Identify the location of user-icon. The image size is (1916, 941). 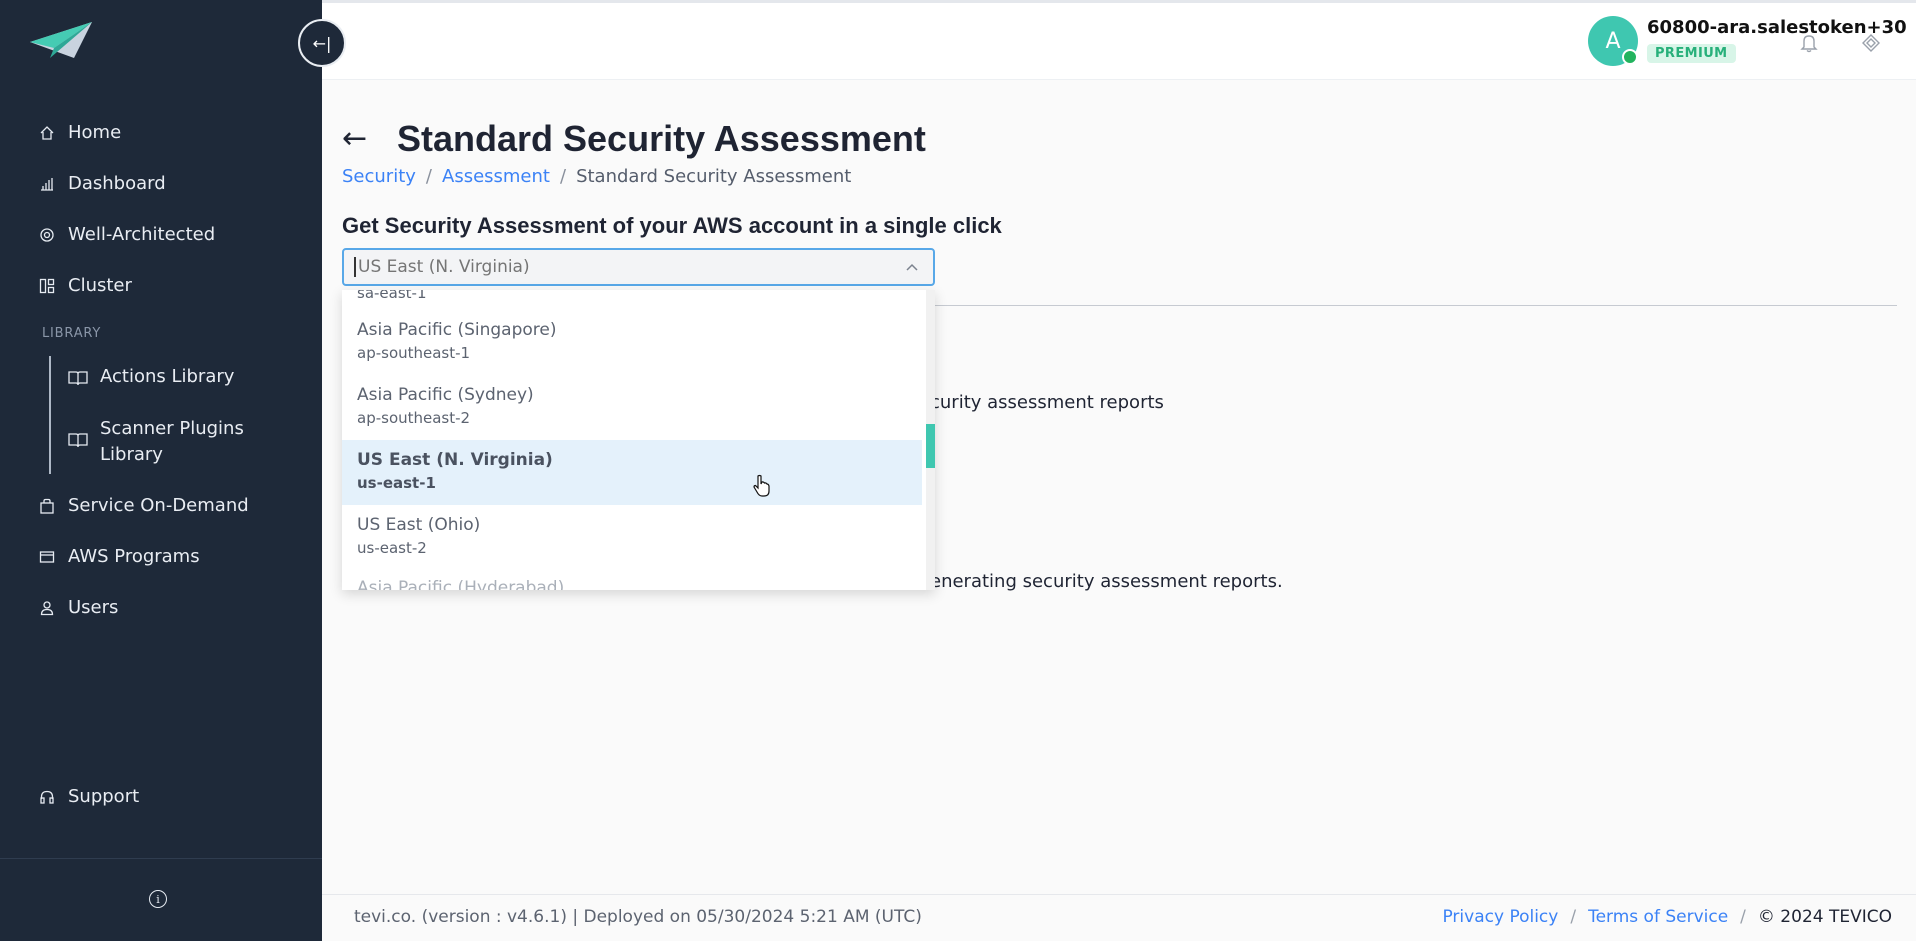
(47, 608).